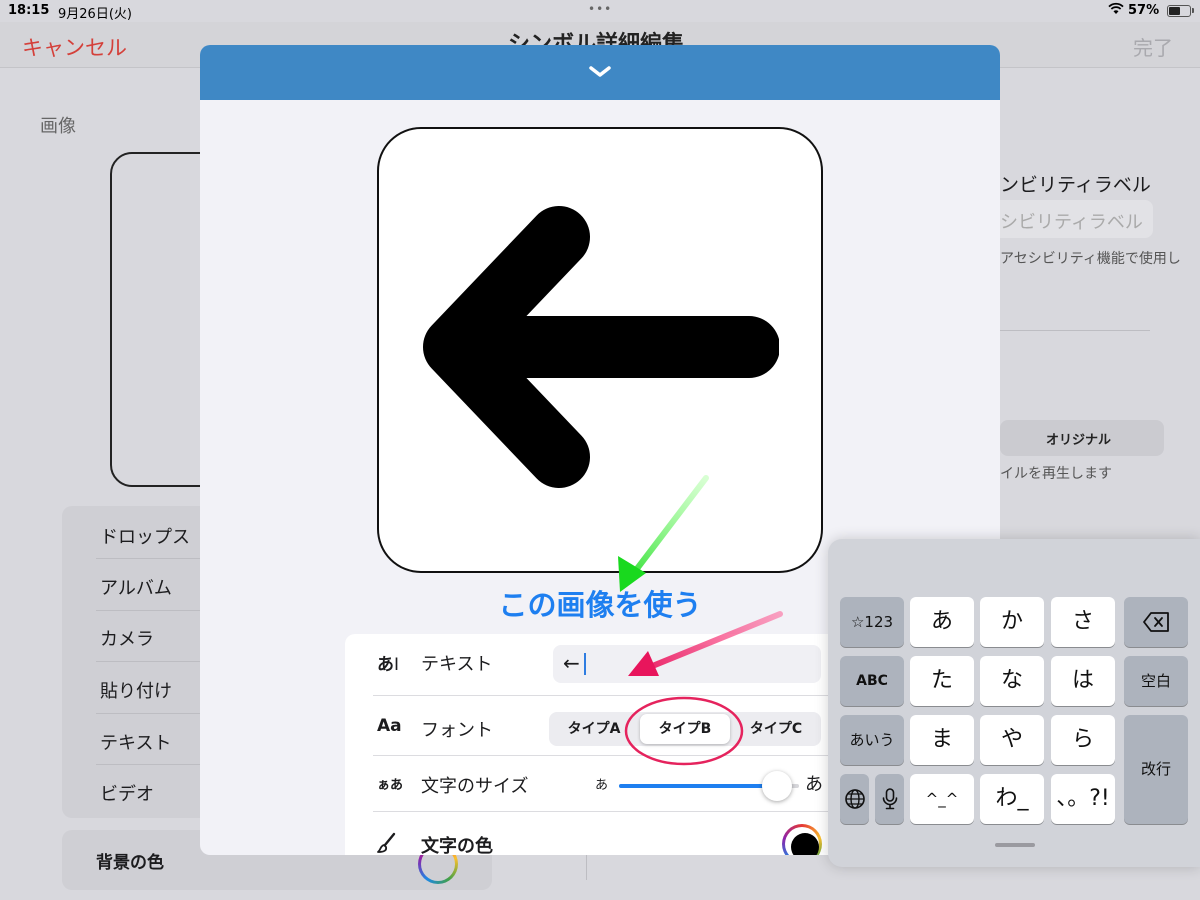 The width and height of the screenshot is (1200, 900). Describe the element at coordinates (1156, 681) in the screenshot. I see `space-key: 空白` at that location.